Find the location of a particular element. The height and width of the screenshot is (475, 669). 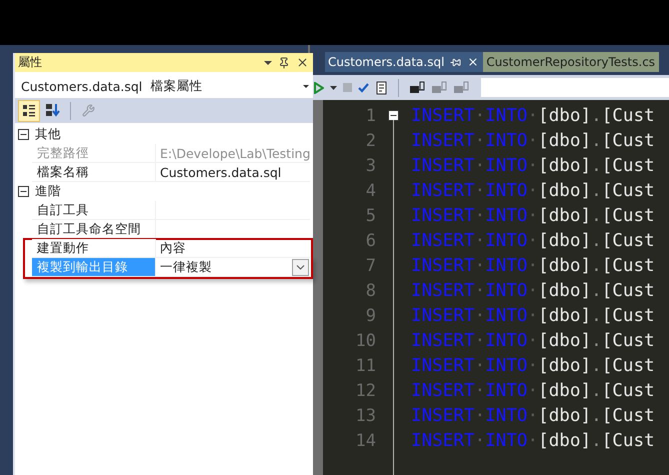

check-icon is located at coordinates (363, 87).